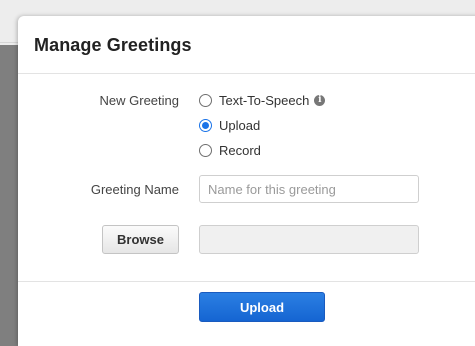 The height and width of the screenshot is (346, 475). What do you see at coordinates (309, 239) in the screenshot?
I see `selected-file-field` at bounding box center [309, 239].